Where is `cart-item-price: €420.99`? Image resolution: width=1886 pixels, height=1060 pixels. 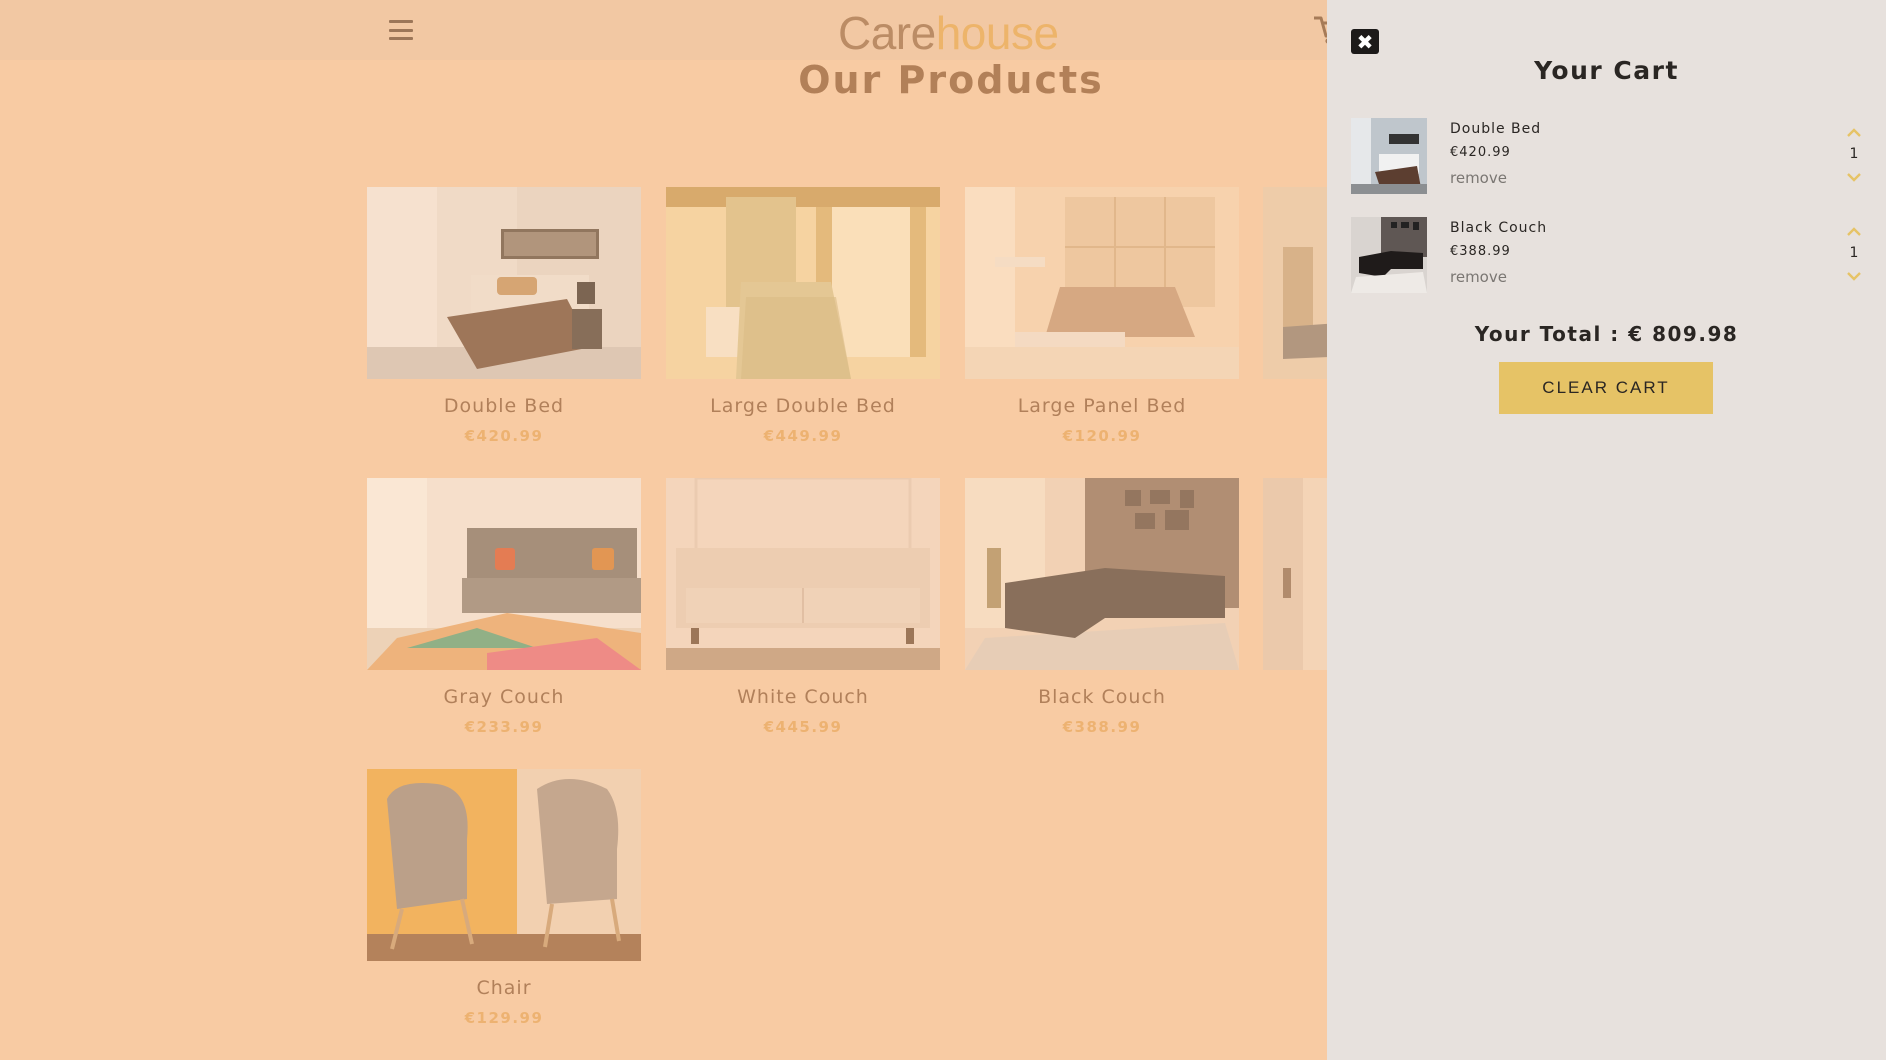 cart-item-price: €420.99 is located at coordinates (1480, 152).